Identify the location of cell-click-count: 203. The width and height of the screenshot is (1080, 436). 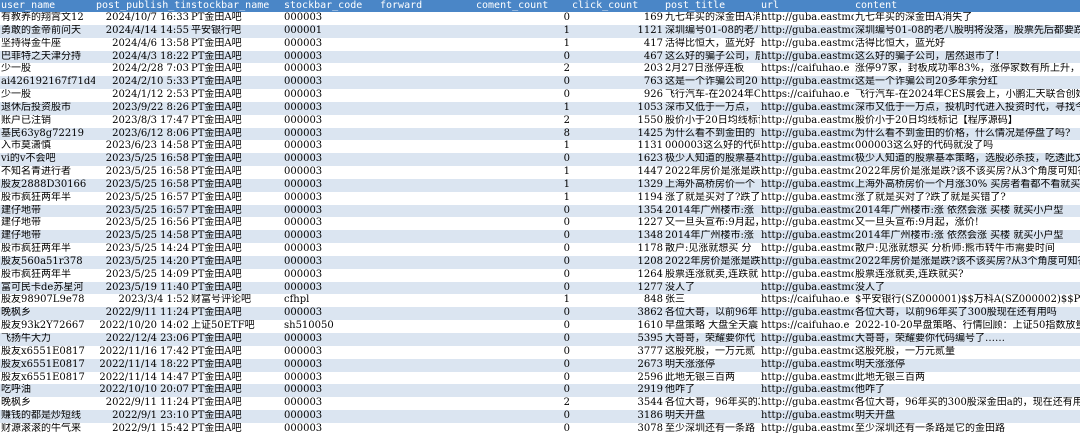
(617, 69).